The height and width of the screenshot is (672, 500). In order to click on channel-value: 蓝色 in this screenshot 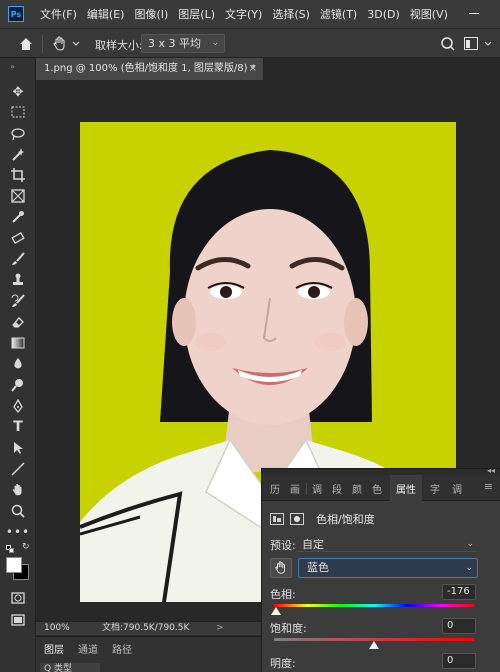, I will do `click(318, 567)`.